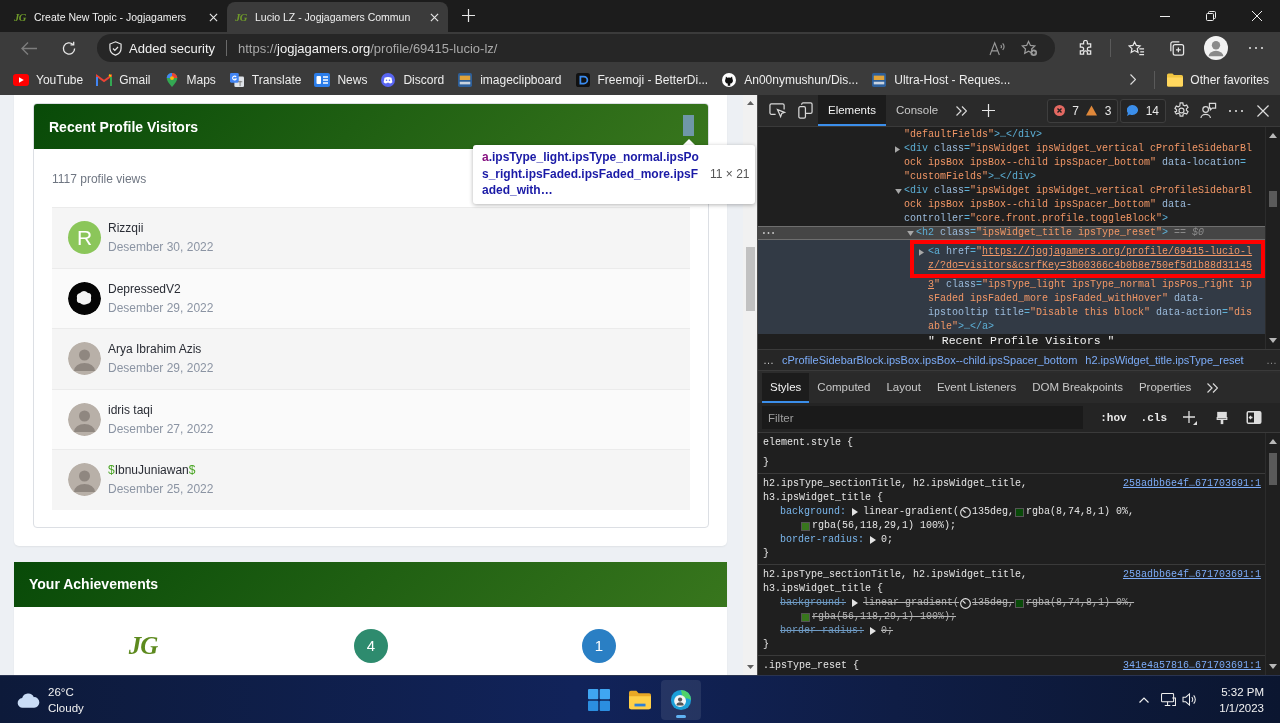  What do you see at coordinates (161, 470) in the screenshot?
I see `visitor-name: $IbnuJuniawan$` at bounding box center [161, 470].